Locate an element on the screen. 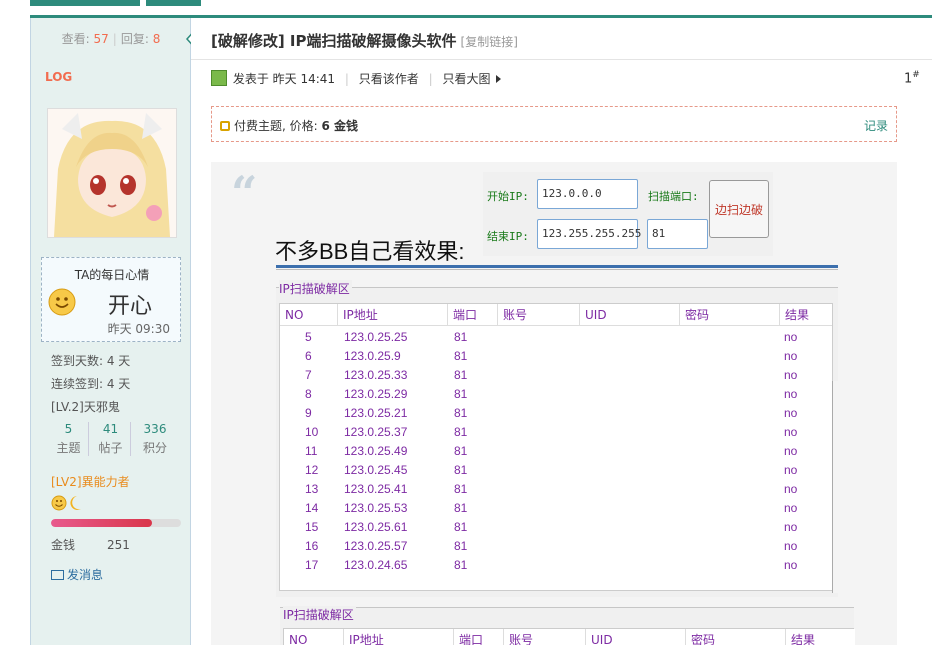 The image size is (932, 645). table-row: 6 123.0.25.9 81 no is located at coordinates (556, 356).